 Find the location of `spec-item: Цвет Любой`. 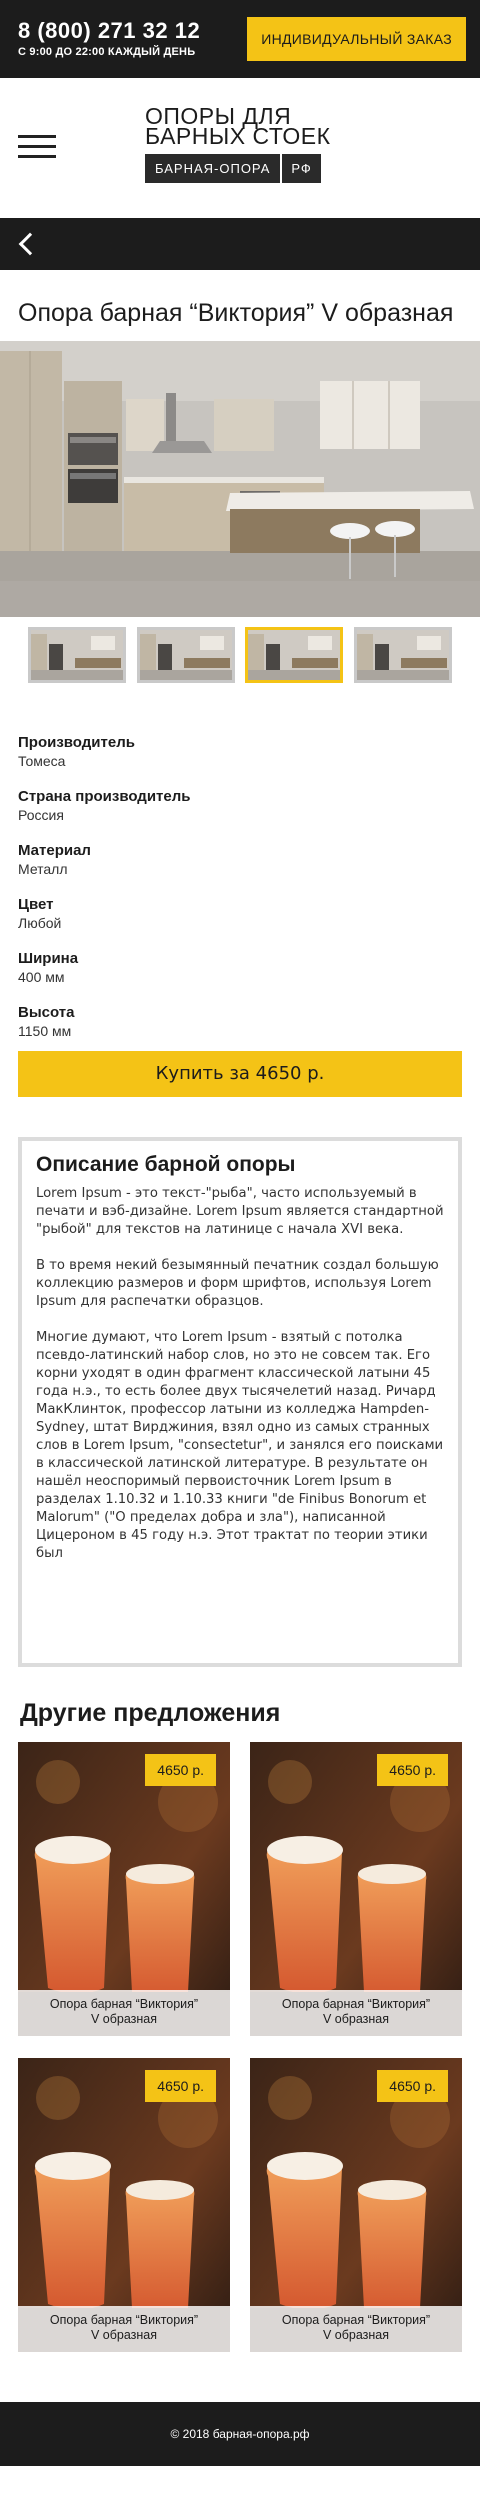

spec-item: Цвет Любой is located at coordinates (240, 913).